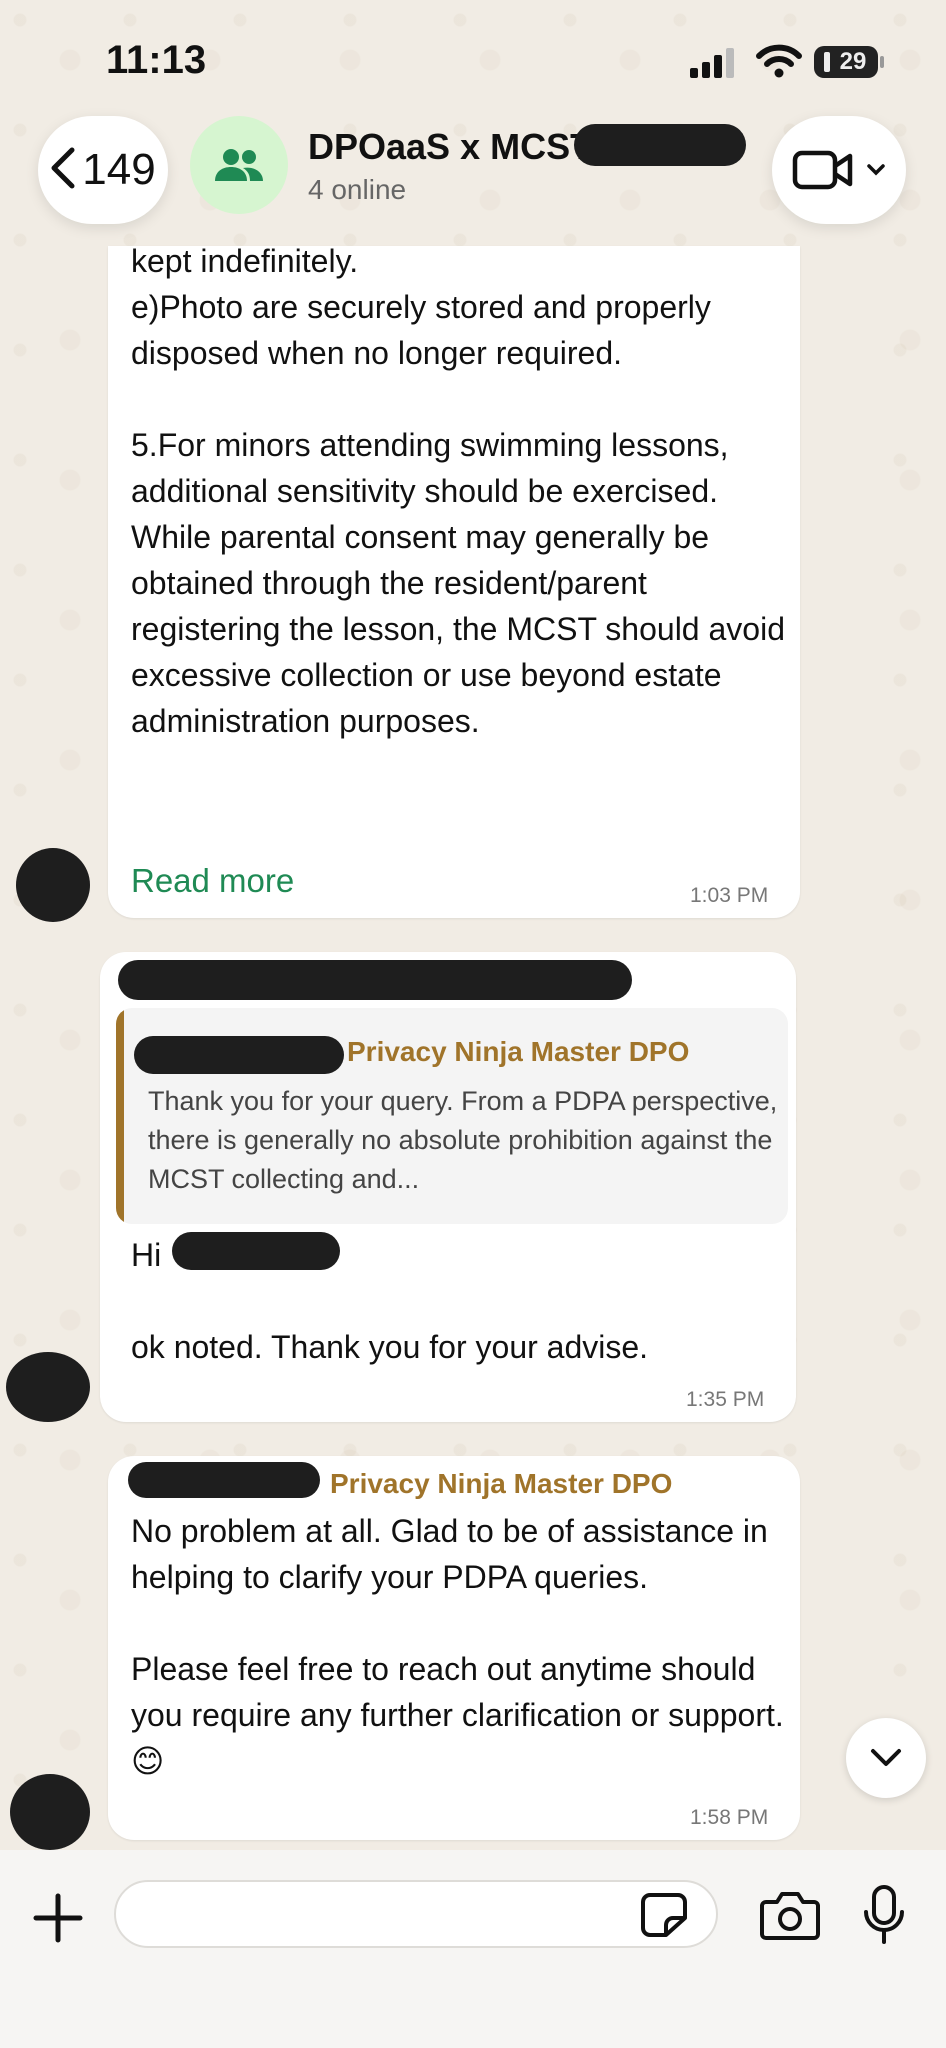 Image resolution: width=946 pixels, height=2048 pixels. Describe the element at coordinates (725, 1399) in the screenshot. I see `message-time: 1:35 PM` at that location.